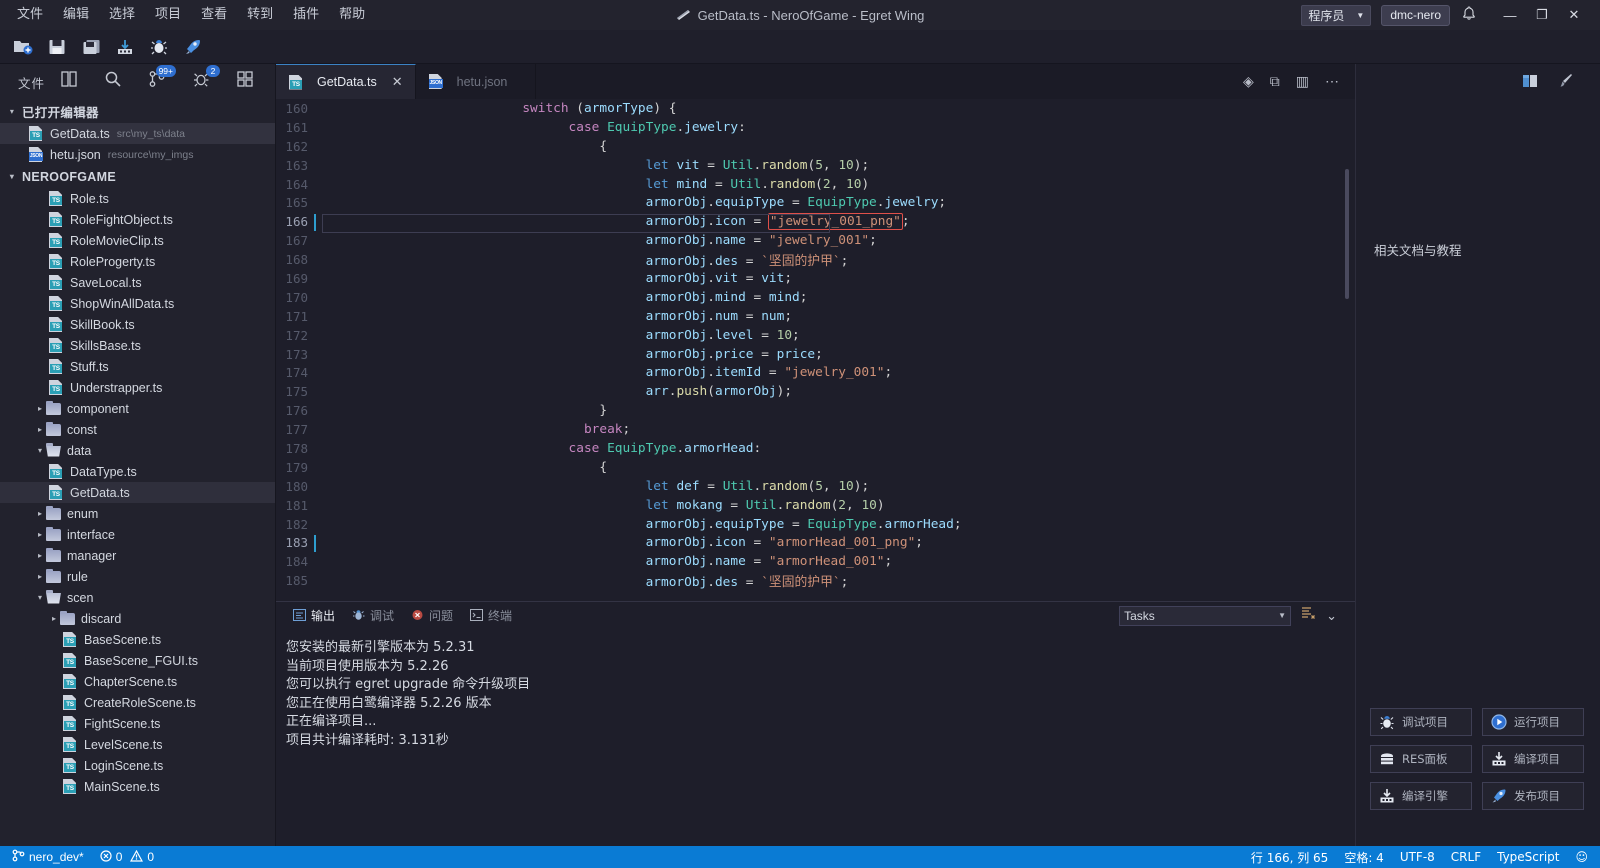 This screenshot has height=868, width=1600. What do you see at coordinates (1542, 15) in the screenshot?
I see `maximize-button: ❐` at bounding box center [1542, 15].